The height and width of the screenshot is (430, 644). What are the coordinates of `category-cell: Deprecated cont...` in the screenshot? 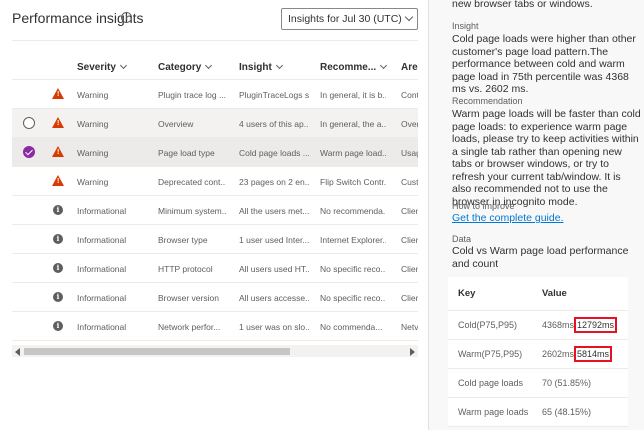 It's located at (192, 182).